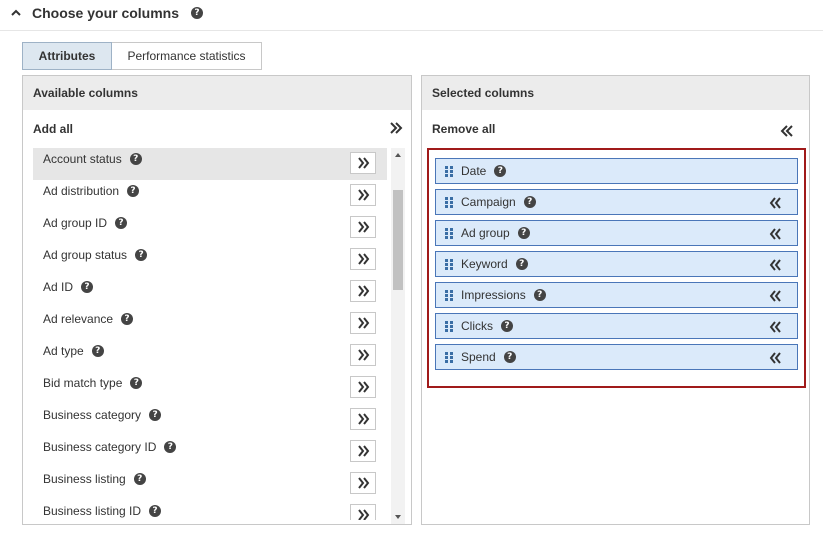  Describe the element at coordinates (187, 56) in the screenshot. I see `tab-performance-statistics: Performance statistics` at that location.